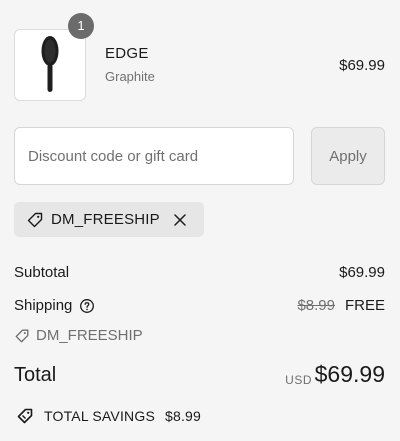 The height and width of the screenshot is (441, 400). What do you see at coordinates (348, 156) in the screenshot?
I see `apply-button: Apply` at bounding box center [348, 156].